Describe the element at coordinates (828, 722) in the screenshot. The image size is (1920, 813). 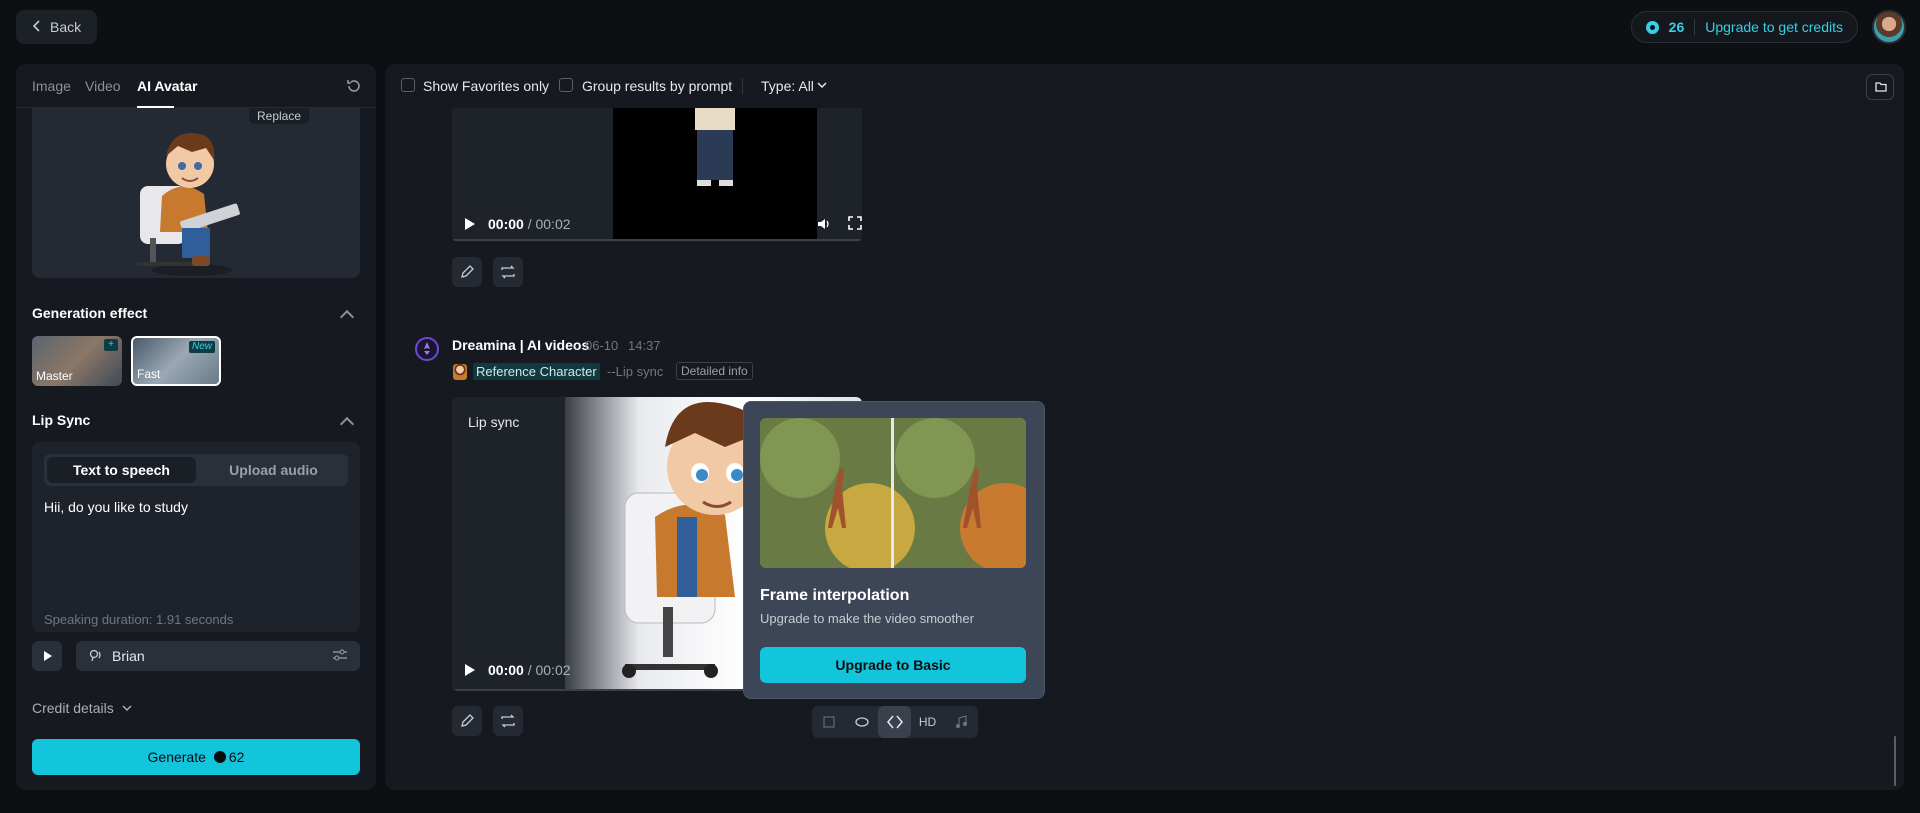
I see `crop-icon` at that location.